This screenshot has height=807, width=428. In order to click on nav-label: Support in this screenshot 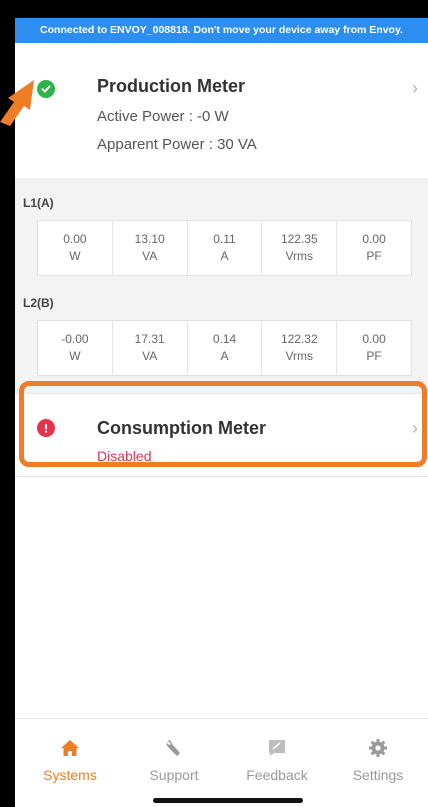, I will do `click(174, 775)`.